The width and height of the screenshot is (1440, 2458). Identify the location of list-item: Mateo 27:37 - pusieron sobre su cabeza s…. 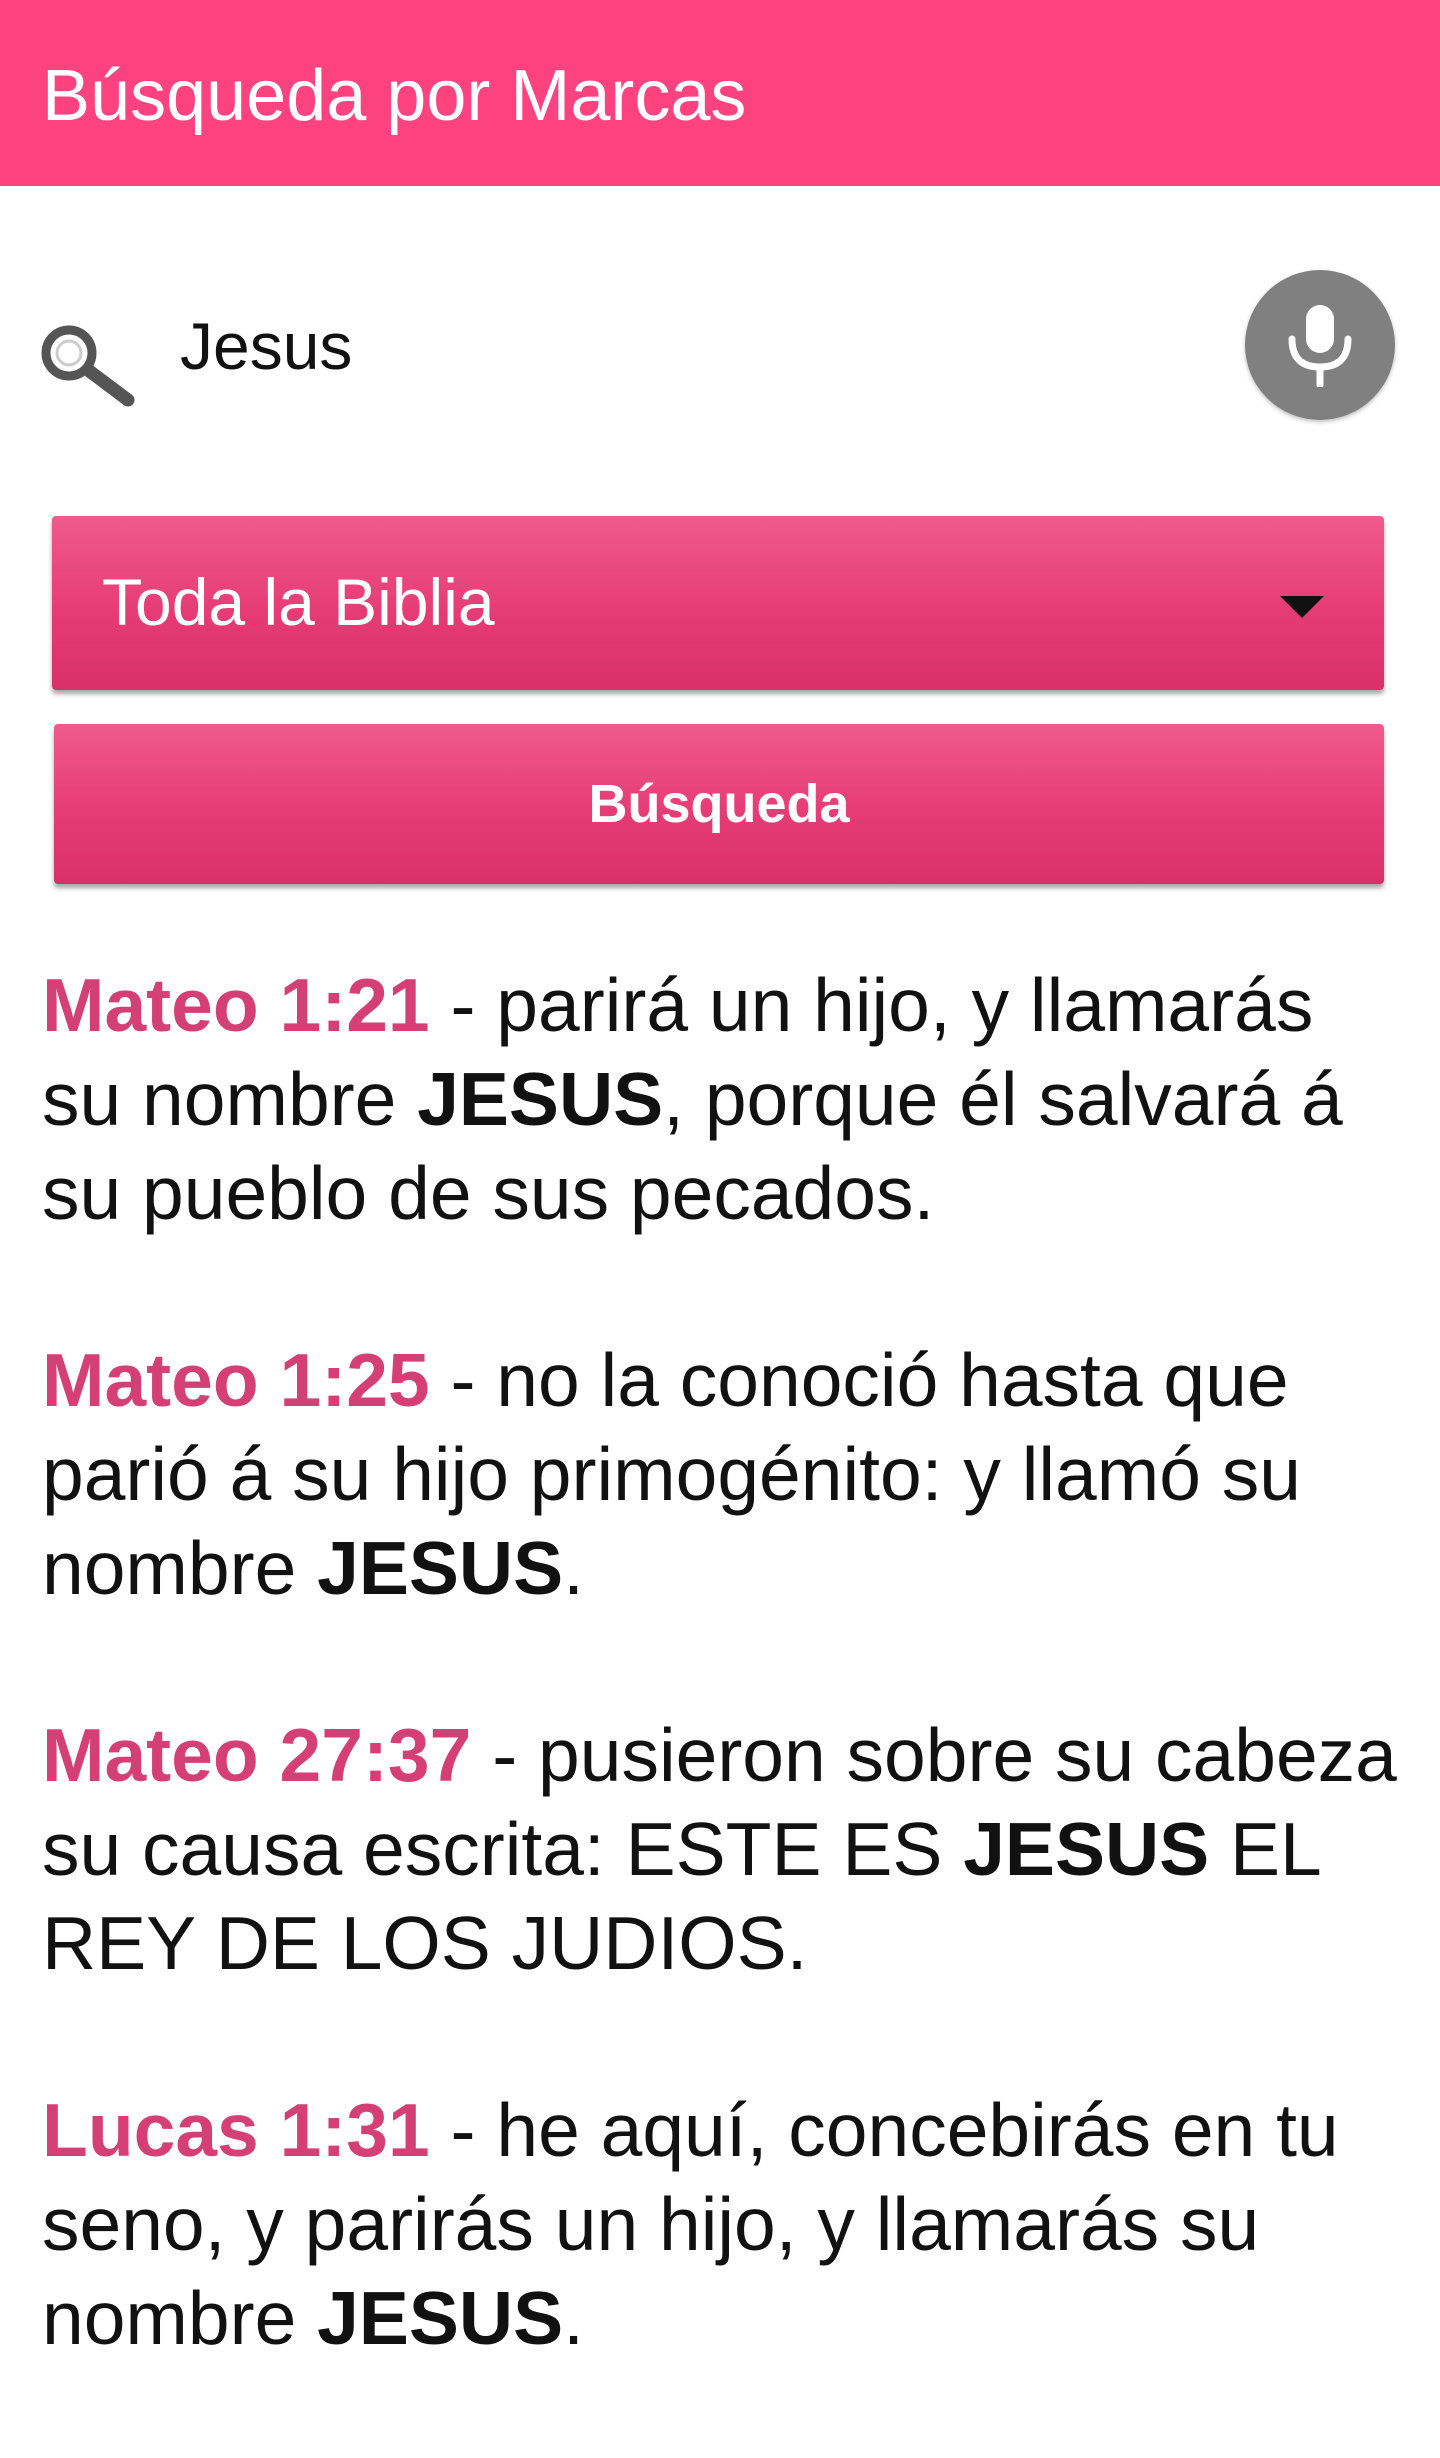
(727, 1849).